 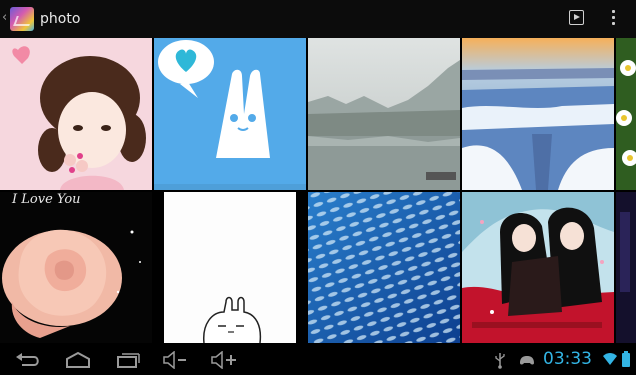 What do you see at coordinates (318, 359) in the screenshot?
I see `system-navigation-bar` at bounding box center [318, 359].